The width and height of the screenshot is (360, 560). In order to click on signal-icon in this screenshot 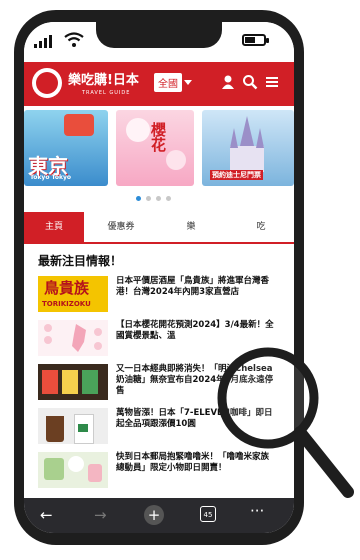, I will do `click(43, 41)`.